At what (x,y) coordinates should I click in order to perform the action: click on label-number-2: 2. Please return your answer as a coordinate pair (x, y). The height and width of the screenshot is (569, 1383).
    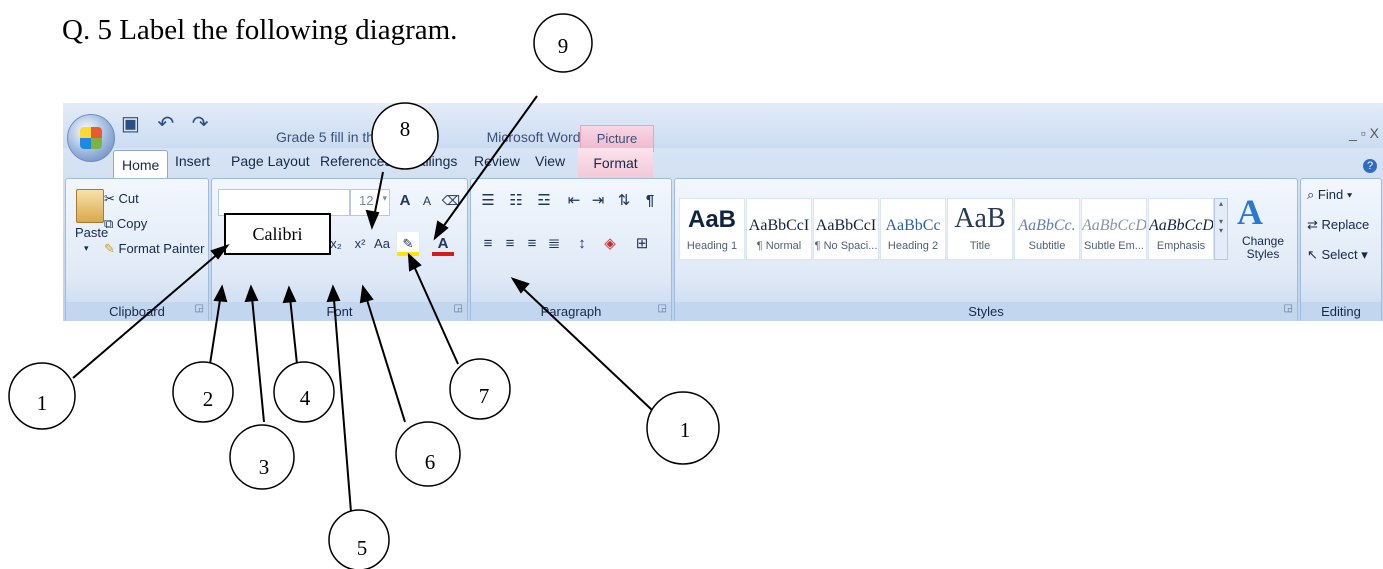
    Looking at the image, I should click on (208, 399).